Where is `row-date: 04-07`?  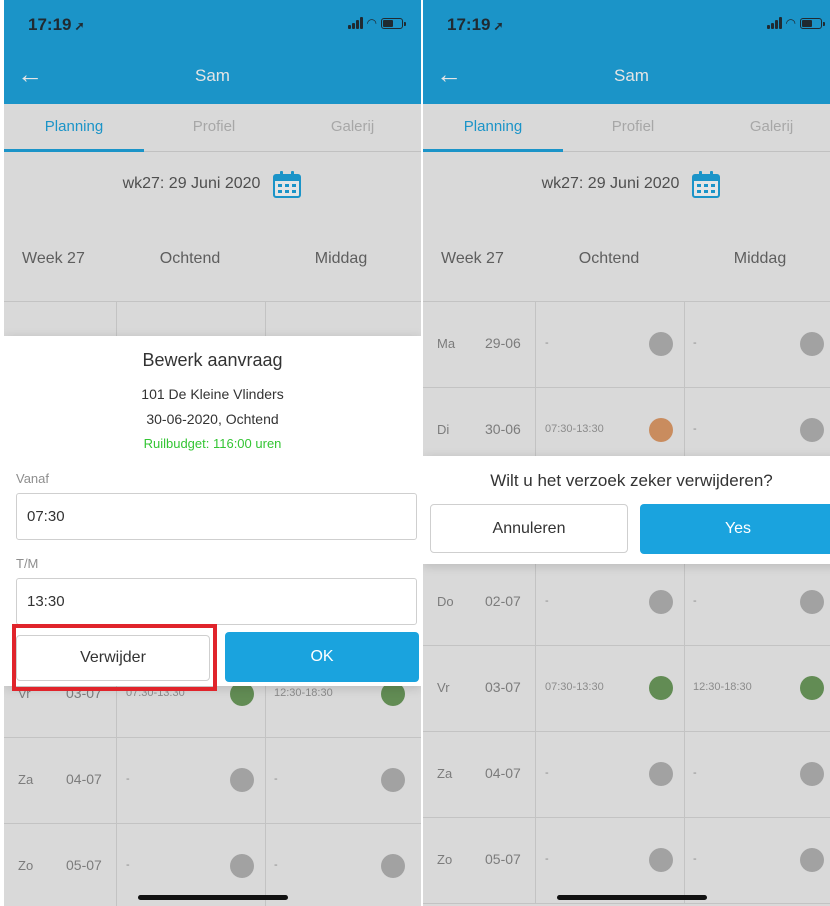
row-date: 04-07 is located at coordinates (84, 779).